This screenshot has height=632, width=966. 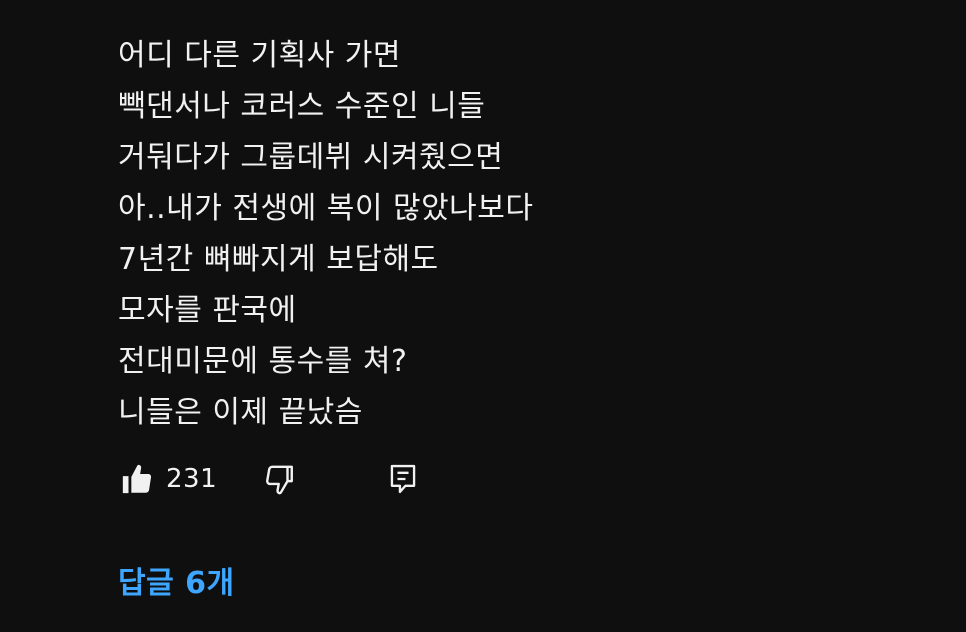 What do you see at coordinates (240, 412) in the screenshot?
I see `comment-line: 니들은 이제 끝났슴` at bounding box center [240, 412].